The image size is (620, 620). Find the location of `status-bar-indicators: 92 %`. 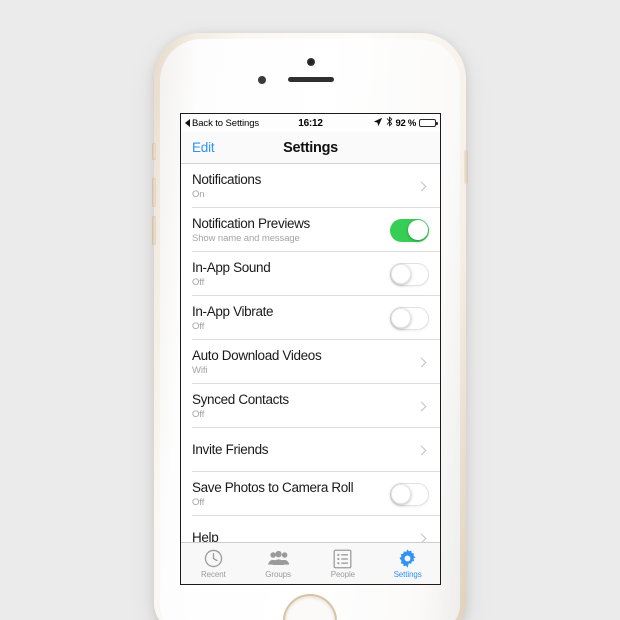

status-bar-indicators: 92 % is located at coordinates (405, 123).